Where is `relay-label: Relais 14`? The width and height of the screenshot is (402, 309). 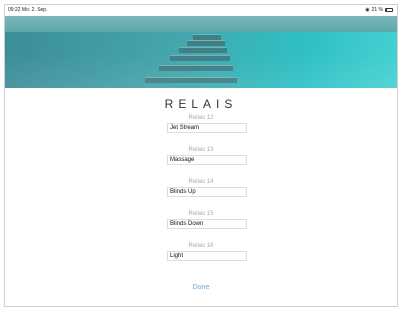
relay-label: Relais 14 is located at coordinates (201, 182).